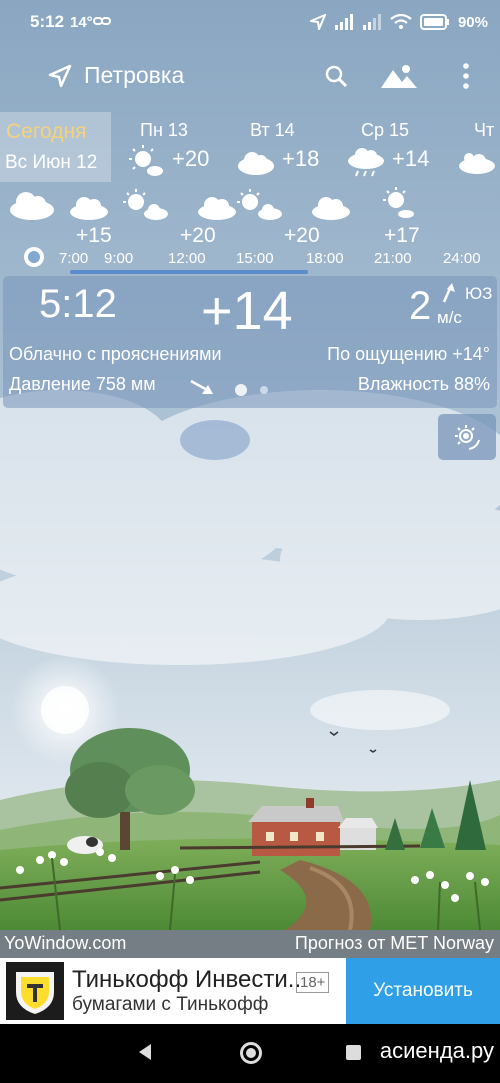 This screenshot has width=500, height=1083. Describe the element at coordinates (472, 22) in the screenshot. I see `battery-percent: 90%` at that location.